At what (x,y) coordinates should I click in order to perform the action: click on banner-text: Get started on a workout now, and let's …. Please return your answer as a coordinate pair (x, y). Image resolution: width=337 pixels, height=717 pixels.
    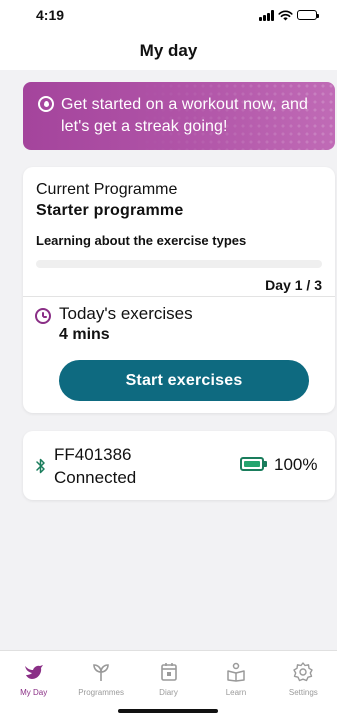
    Looking at the image, I should click on (185, 115).